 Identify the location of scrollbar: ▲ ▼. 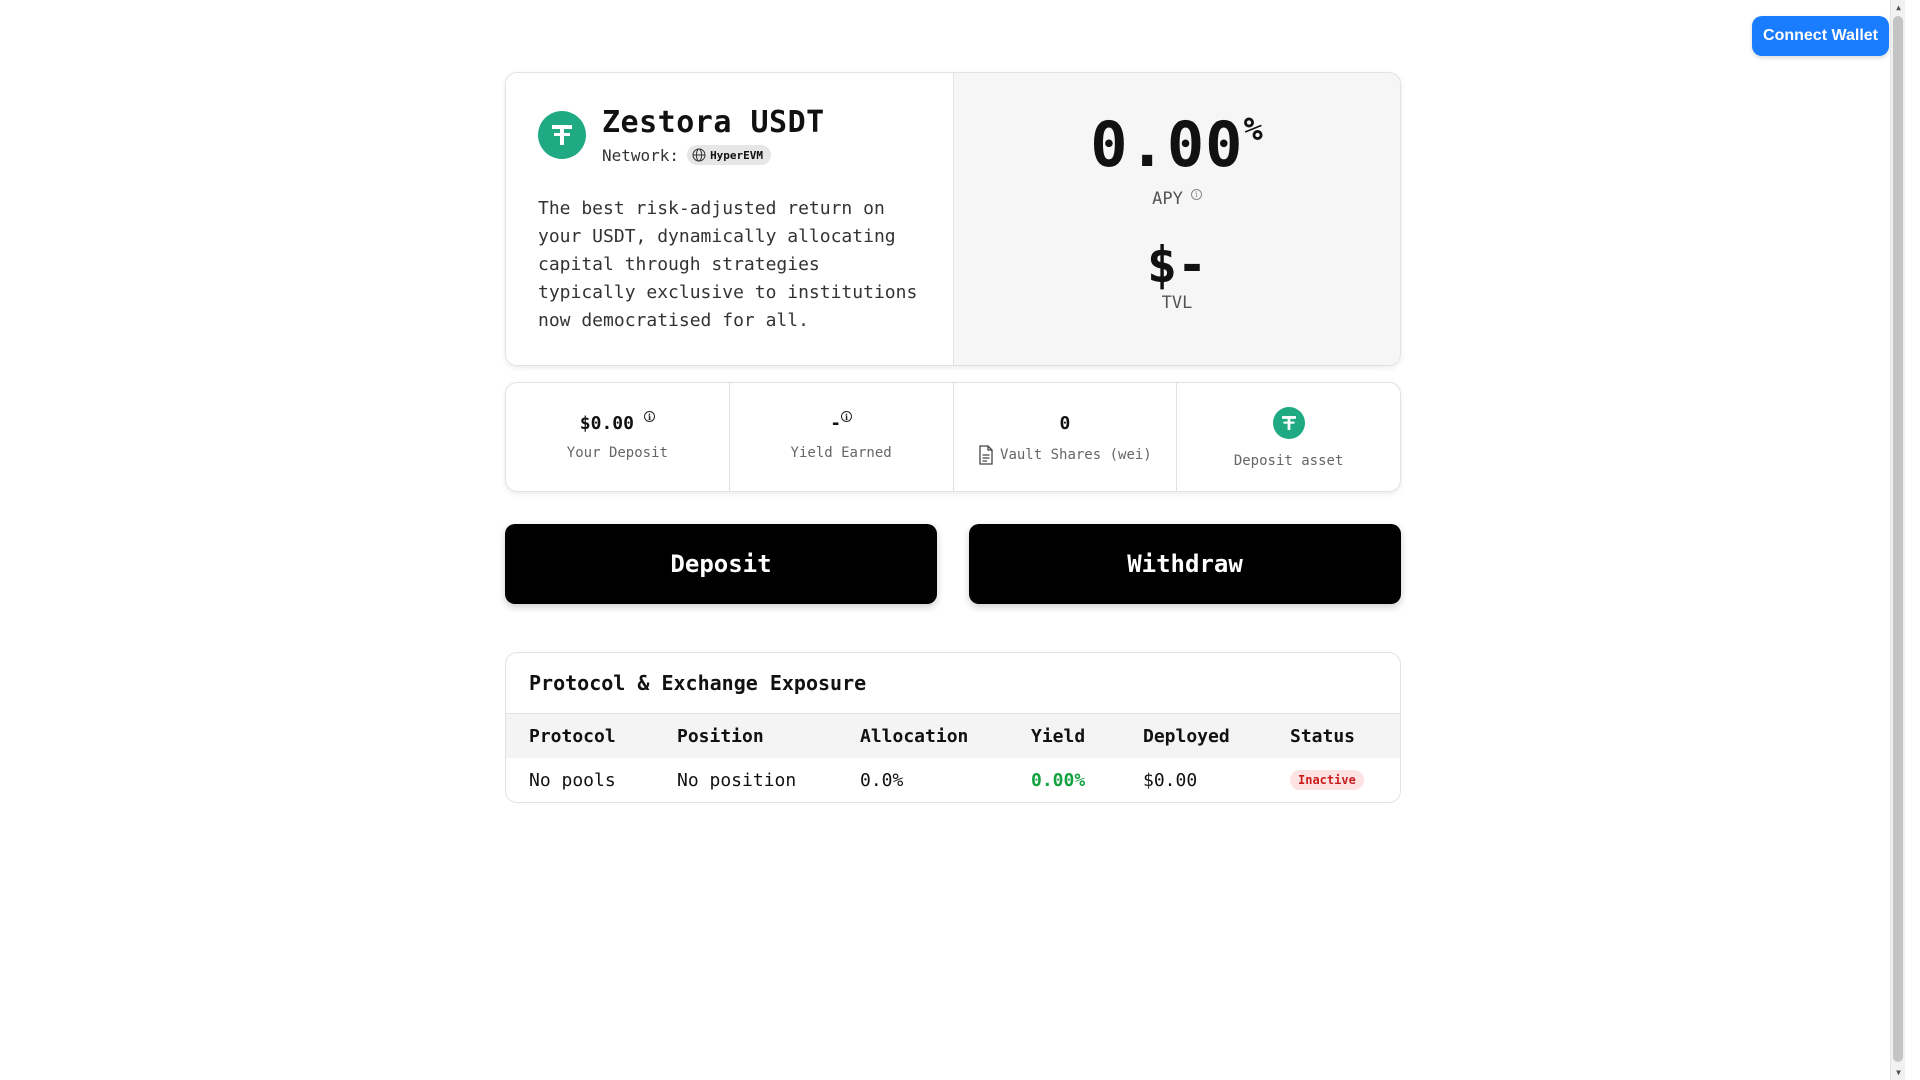
(1897, 540).